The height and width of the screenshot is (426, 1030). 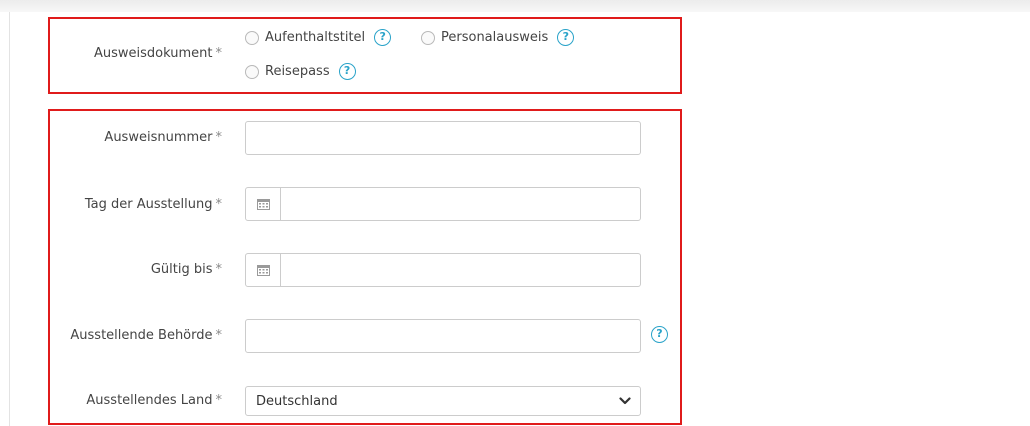 I want to click on id-number-label: Ausweisnummer *, so click(x=163, y=137).